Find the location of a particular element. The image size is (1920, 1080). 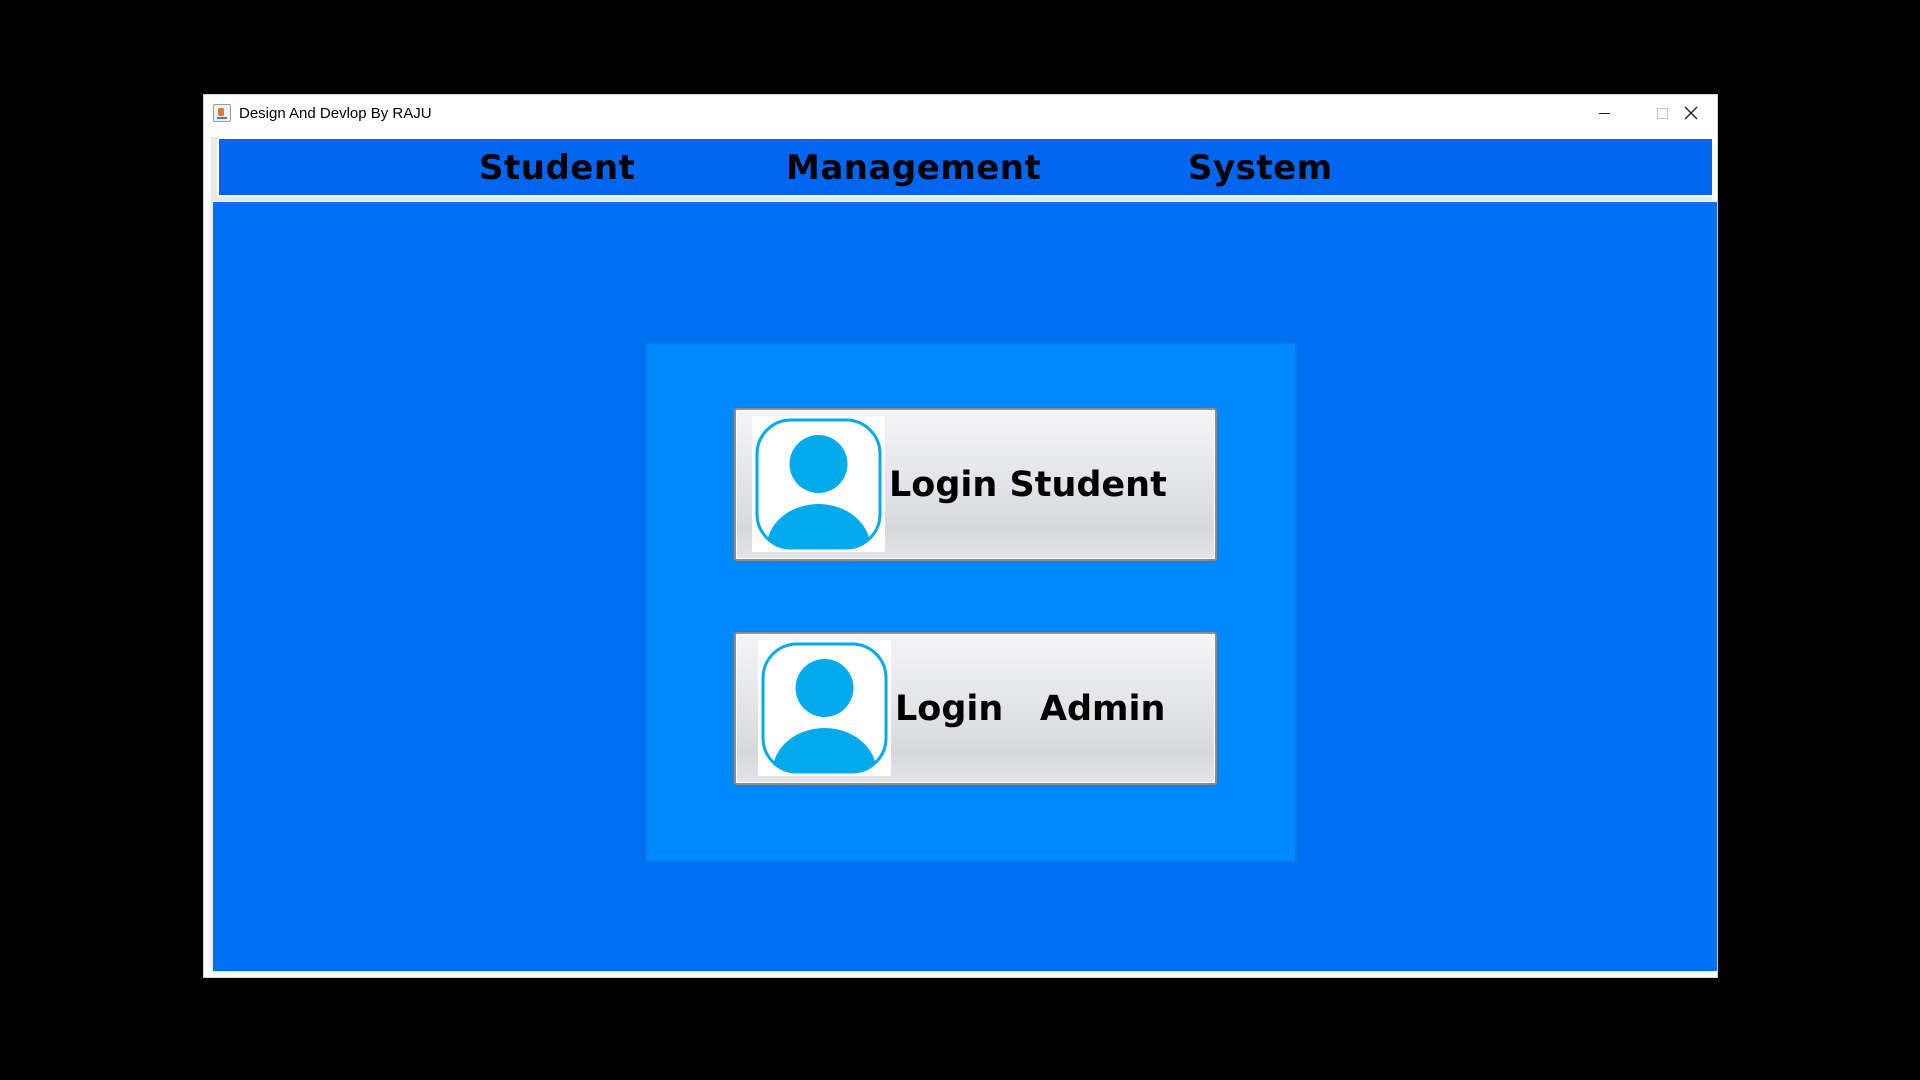

login-admin-button: Login Admin is located at coordinates (975, 708).